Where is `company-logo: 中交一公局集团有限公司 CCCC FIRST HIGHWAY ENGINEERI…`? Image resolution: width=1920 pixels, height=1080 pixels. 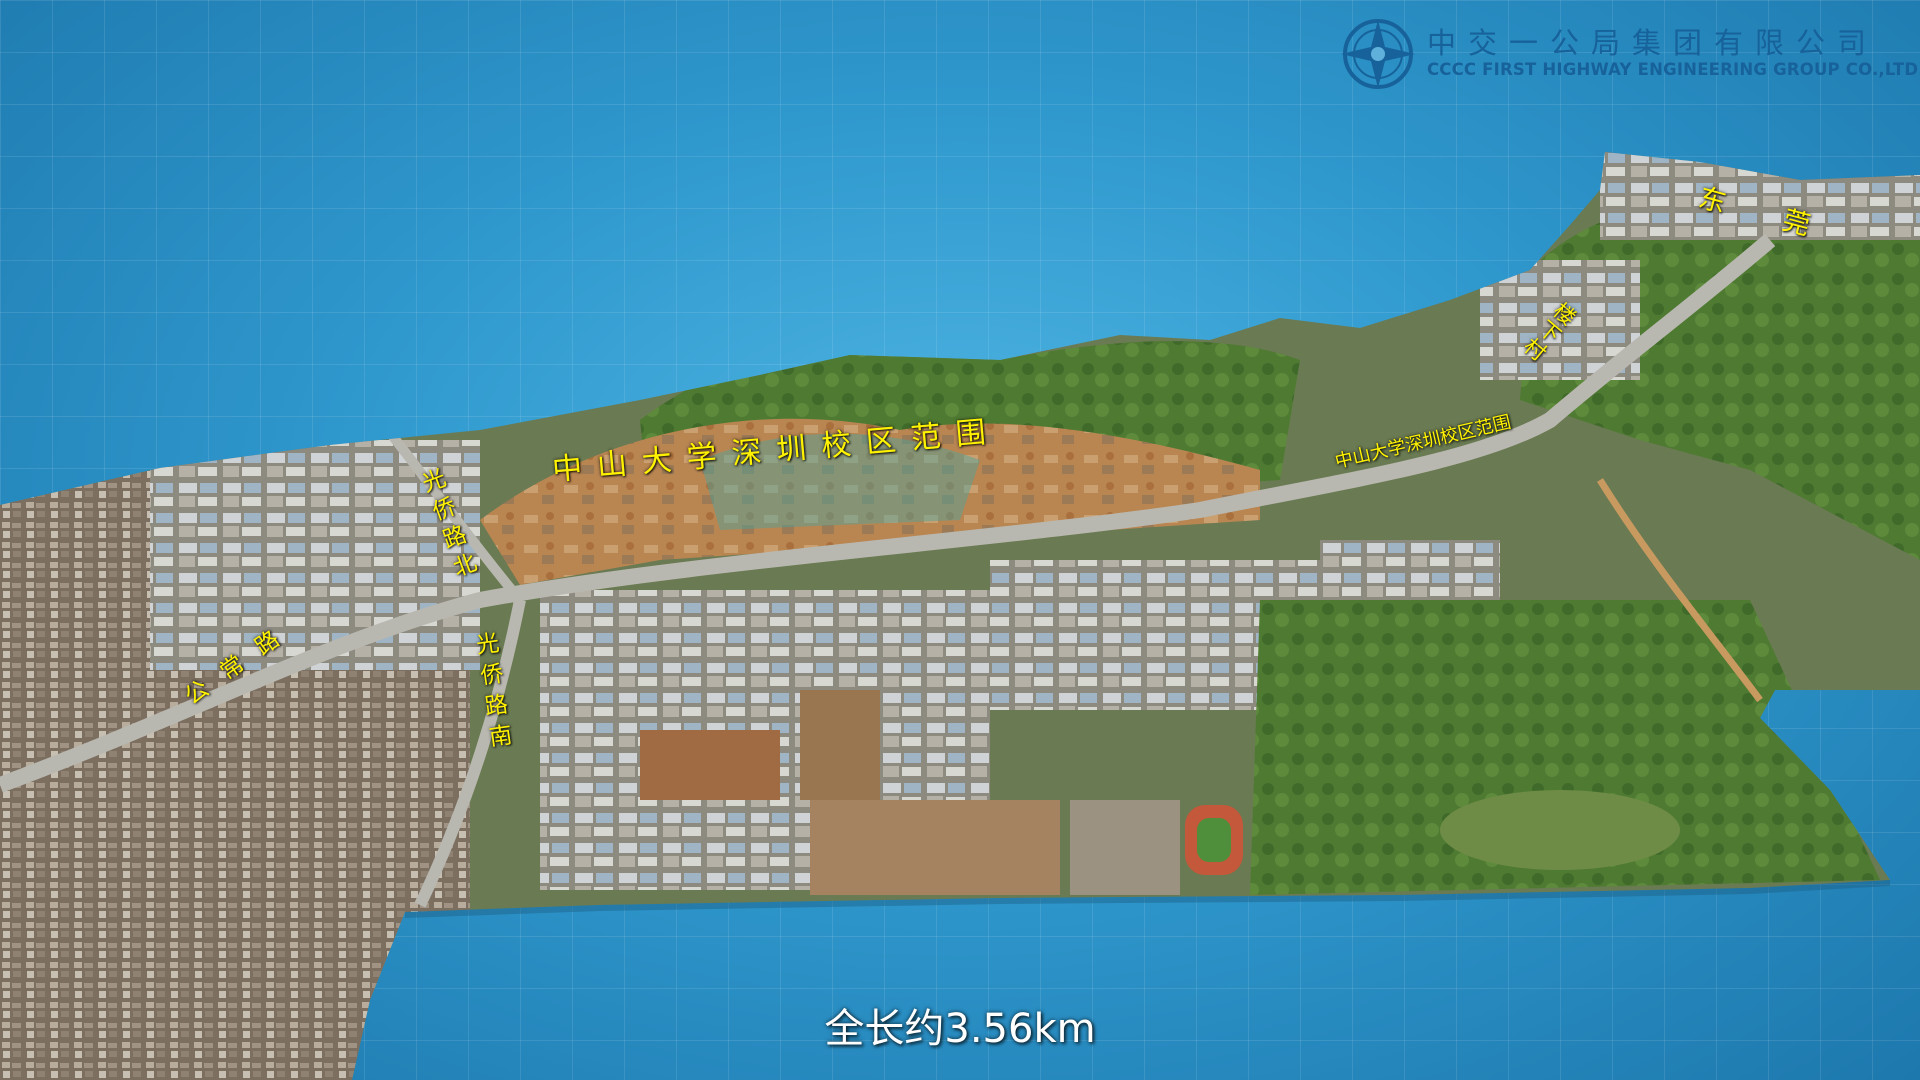 company-logo: 中交一公局集团有限公司 CCCC FIRST HIGHWAY ENGINEERI… is located at coordinates (1627, 54).